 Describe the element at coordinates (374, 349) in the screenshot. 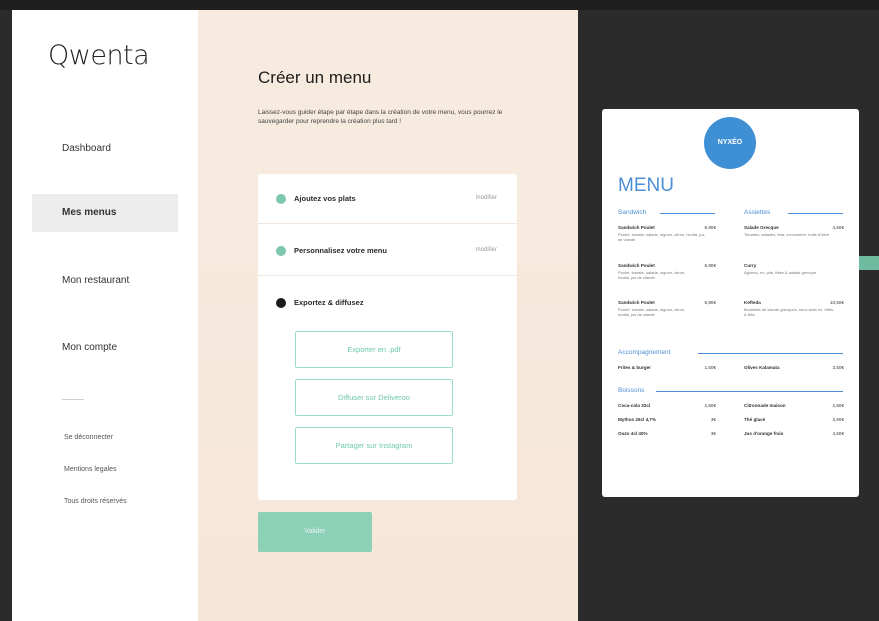

I see `export-pdf-button: Exporter en .pdf` at that location.